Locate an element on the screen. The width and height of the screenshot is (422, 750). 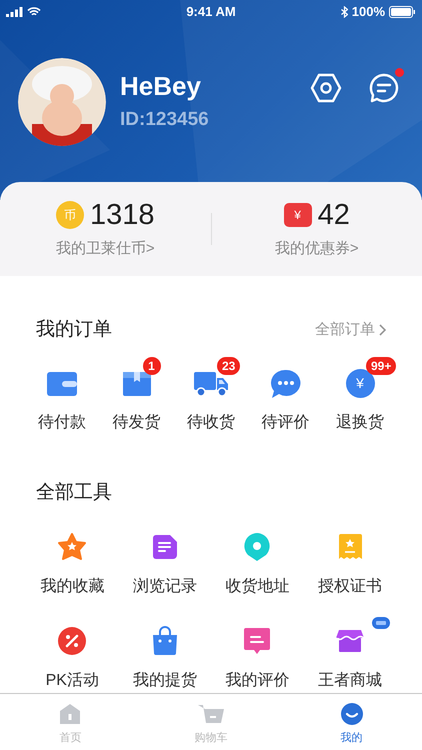
comment-icon is located at coordinates (257, 641).